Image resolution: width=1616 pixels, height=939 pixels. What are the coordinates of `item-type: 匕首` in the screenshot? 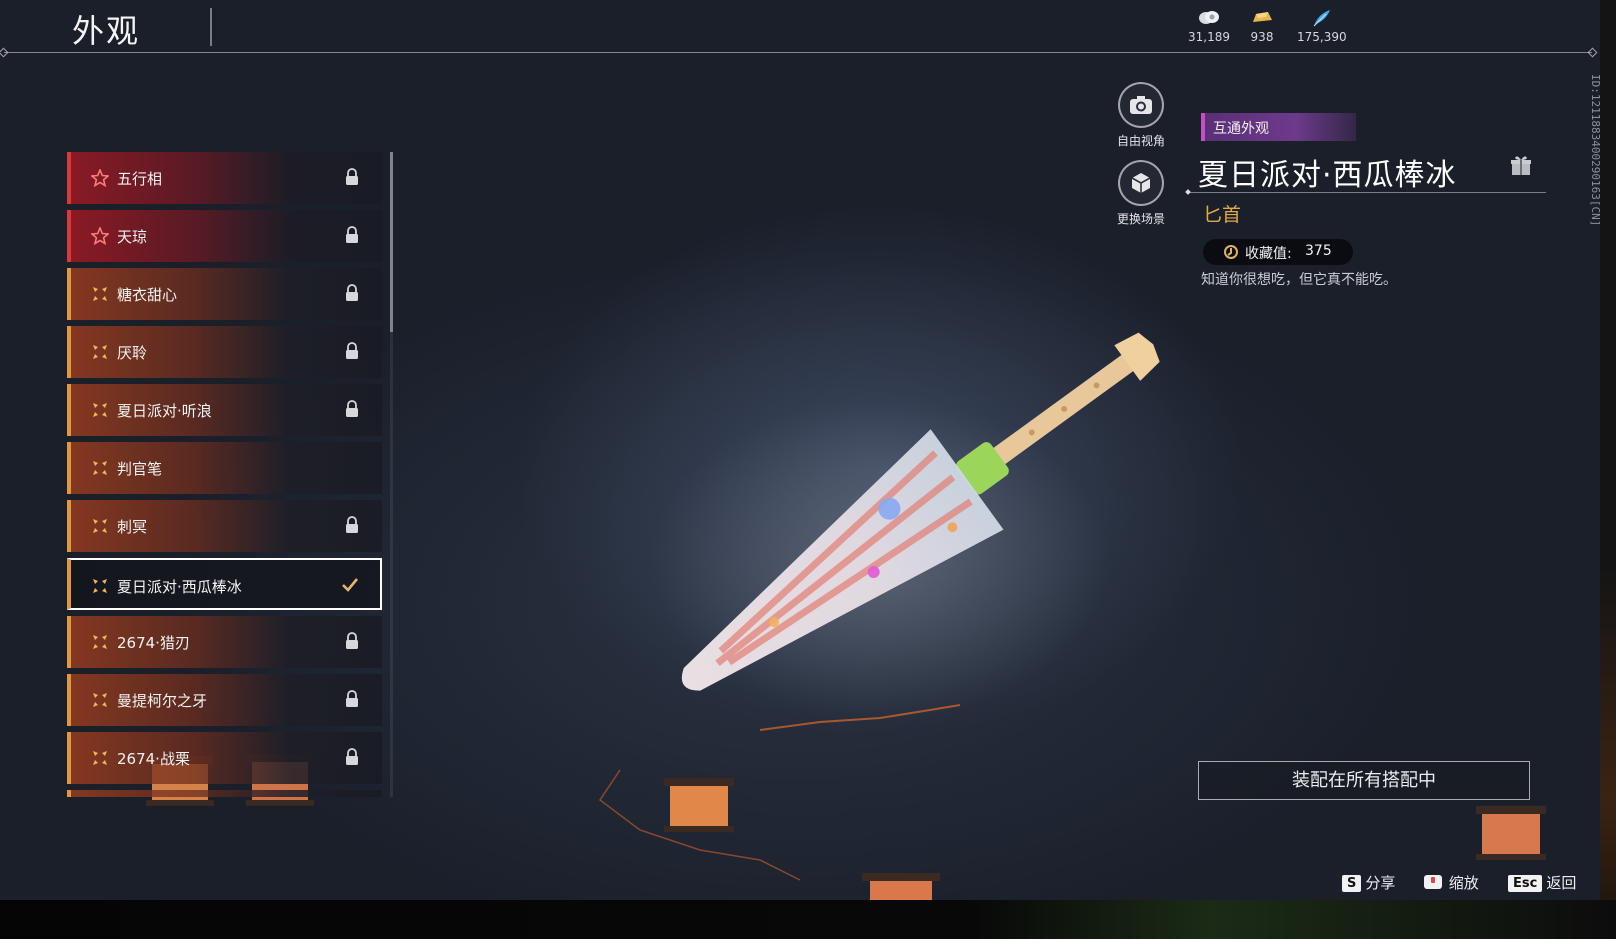 It's located at (1222, 215).